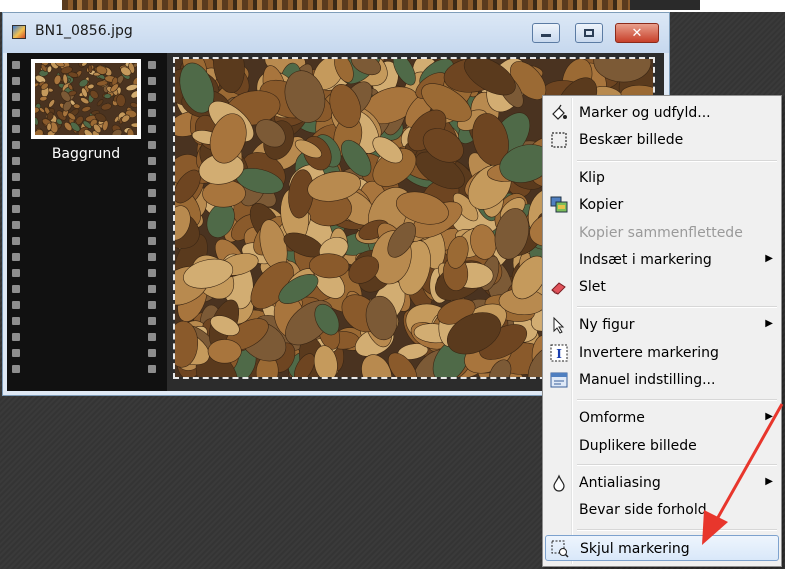 The height and width of the screenshot is (569, 785). I want to click on close-icon: ✕, so click(637, 33).